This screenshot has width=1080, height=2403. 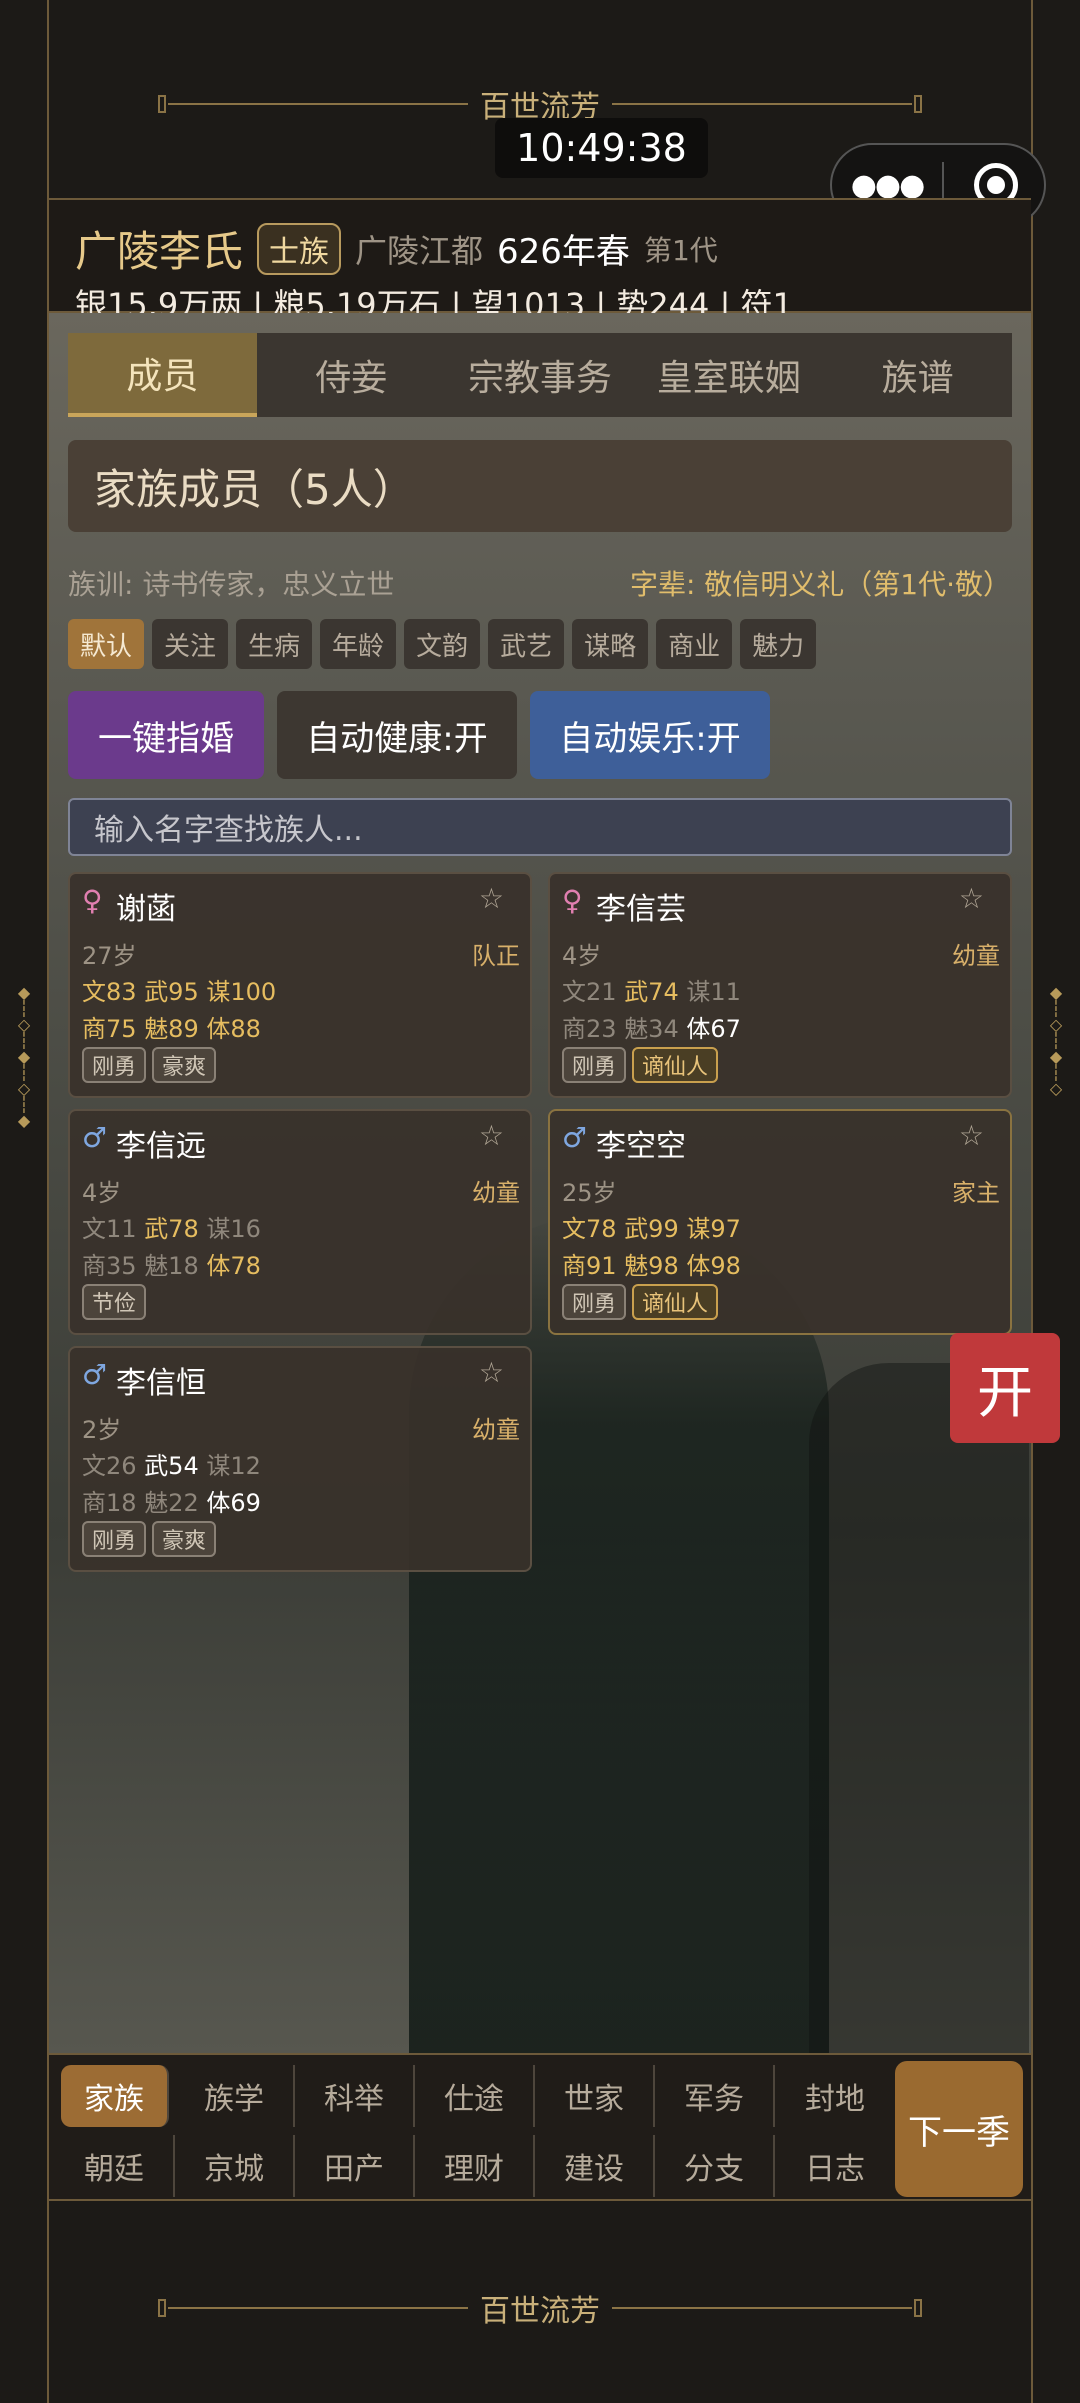 I want to click on tab-genealogy: 族谱, so click(x=917, y=375).